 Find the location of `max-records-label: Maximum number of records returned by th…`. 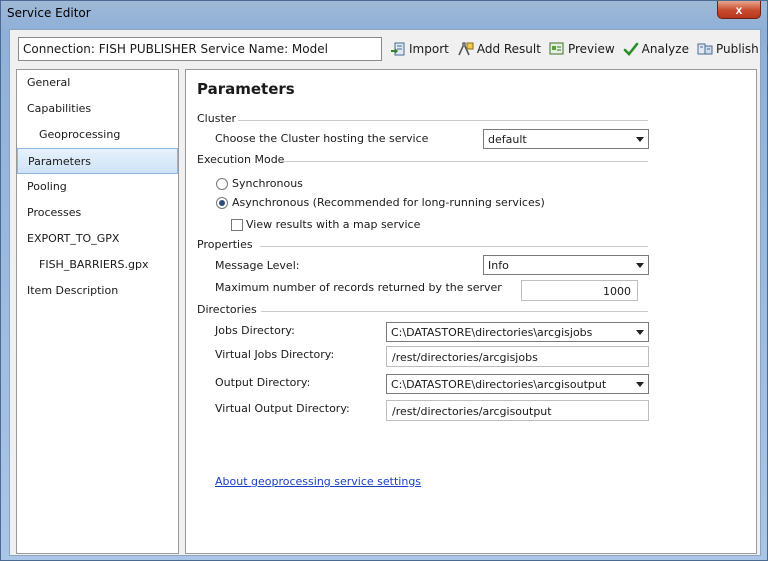

max-records-label: Maximum number of records returned by th… is located at coordinates (358, 287).